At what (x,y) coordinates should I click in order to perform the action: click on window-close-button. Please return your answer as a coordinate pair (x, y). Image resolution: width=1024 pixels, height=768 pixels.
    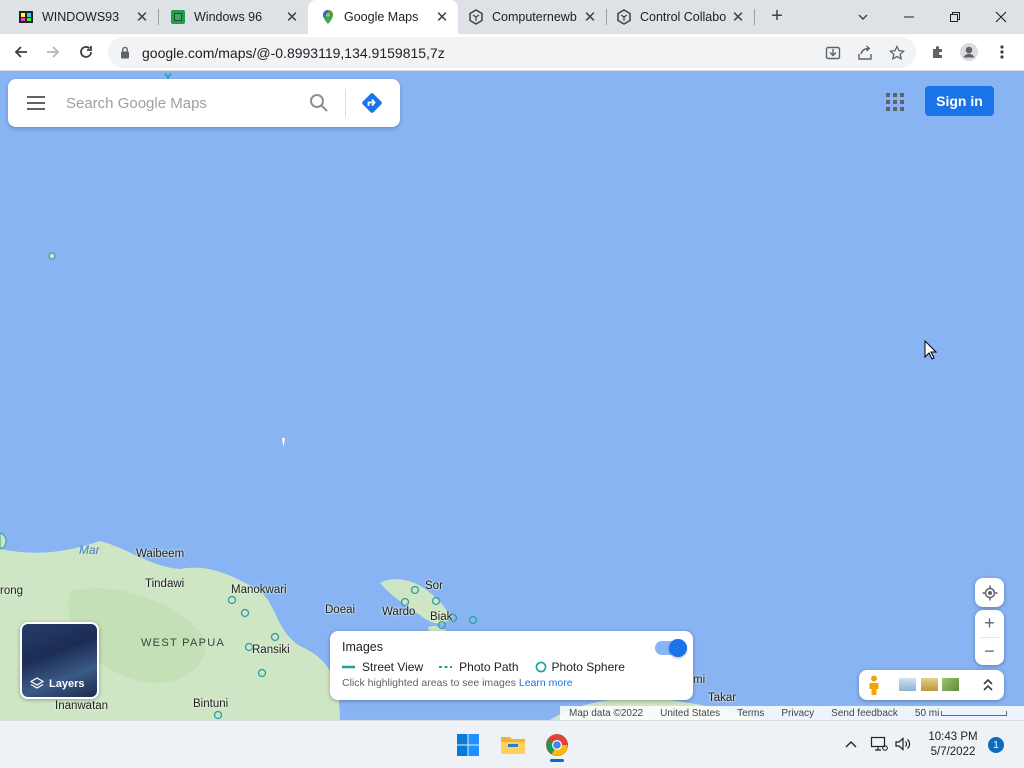
    Looking at the image, I should click on (1001, 17).